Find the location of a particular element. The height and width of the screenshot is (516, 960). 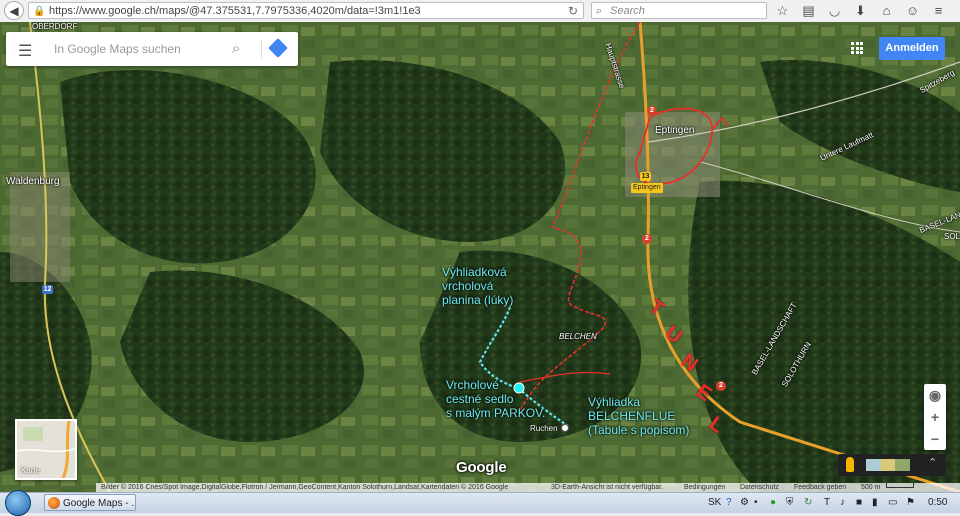

apps-grid-icon is located at coordinates (857, 48).